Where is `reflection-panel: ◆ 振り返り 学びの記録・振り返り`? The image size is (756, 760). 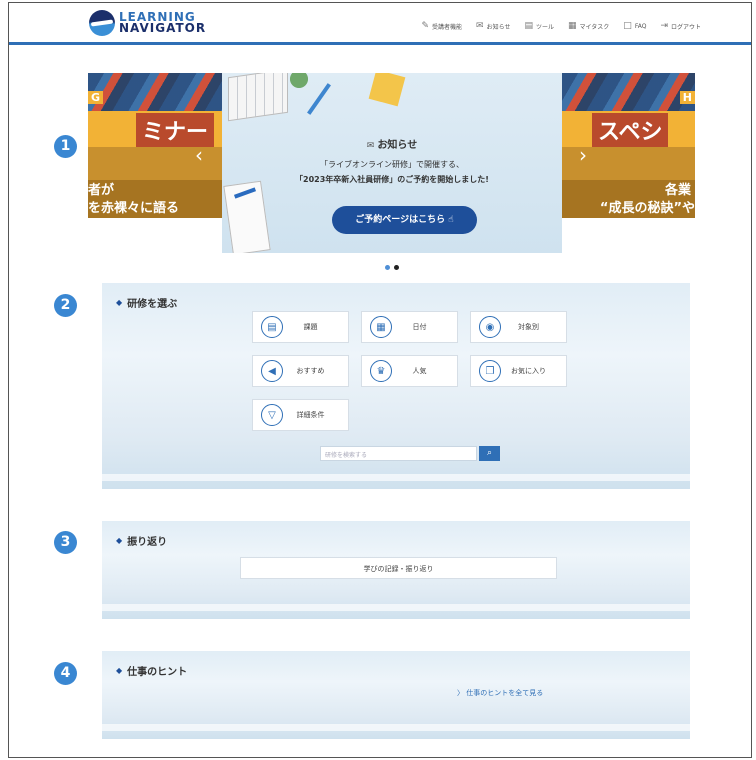 reflection-panel: ◆ 振り返り 学びの記録・振り返り is located at coordinates (396, 570).